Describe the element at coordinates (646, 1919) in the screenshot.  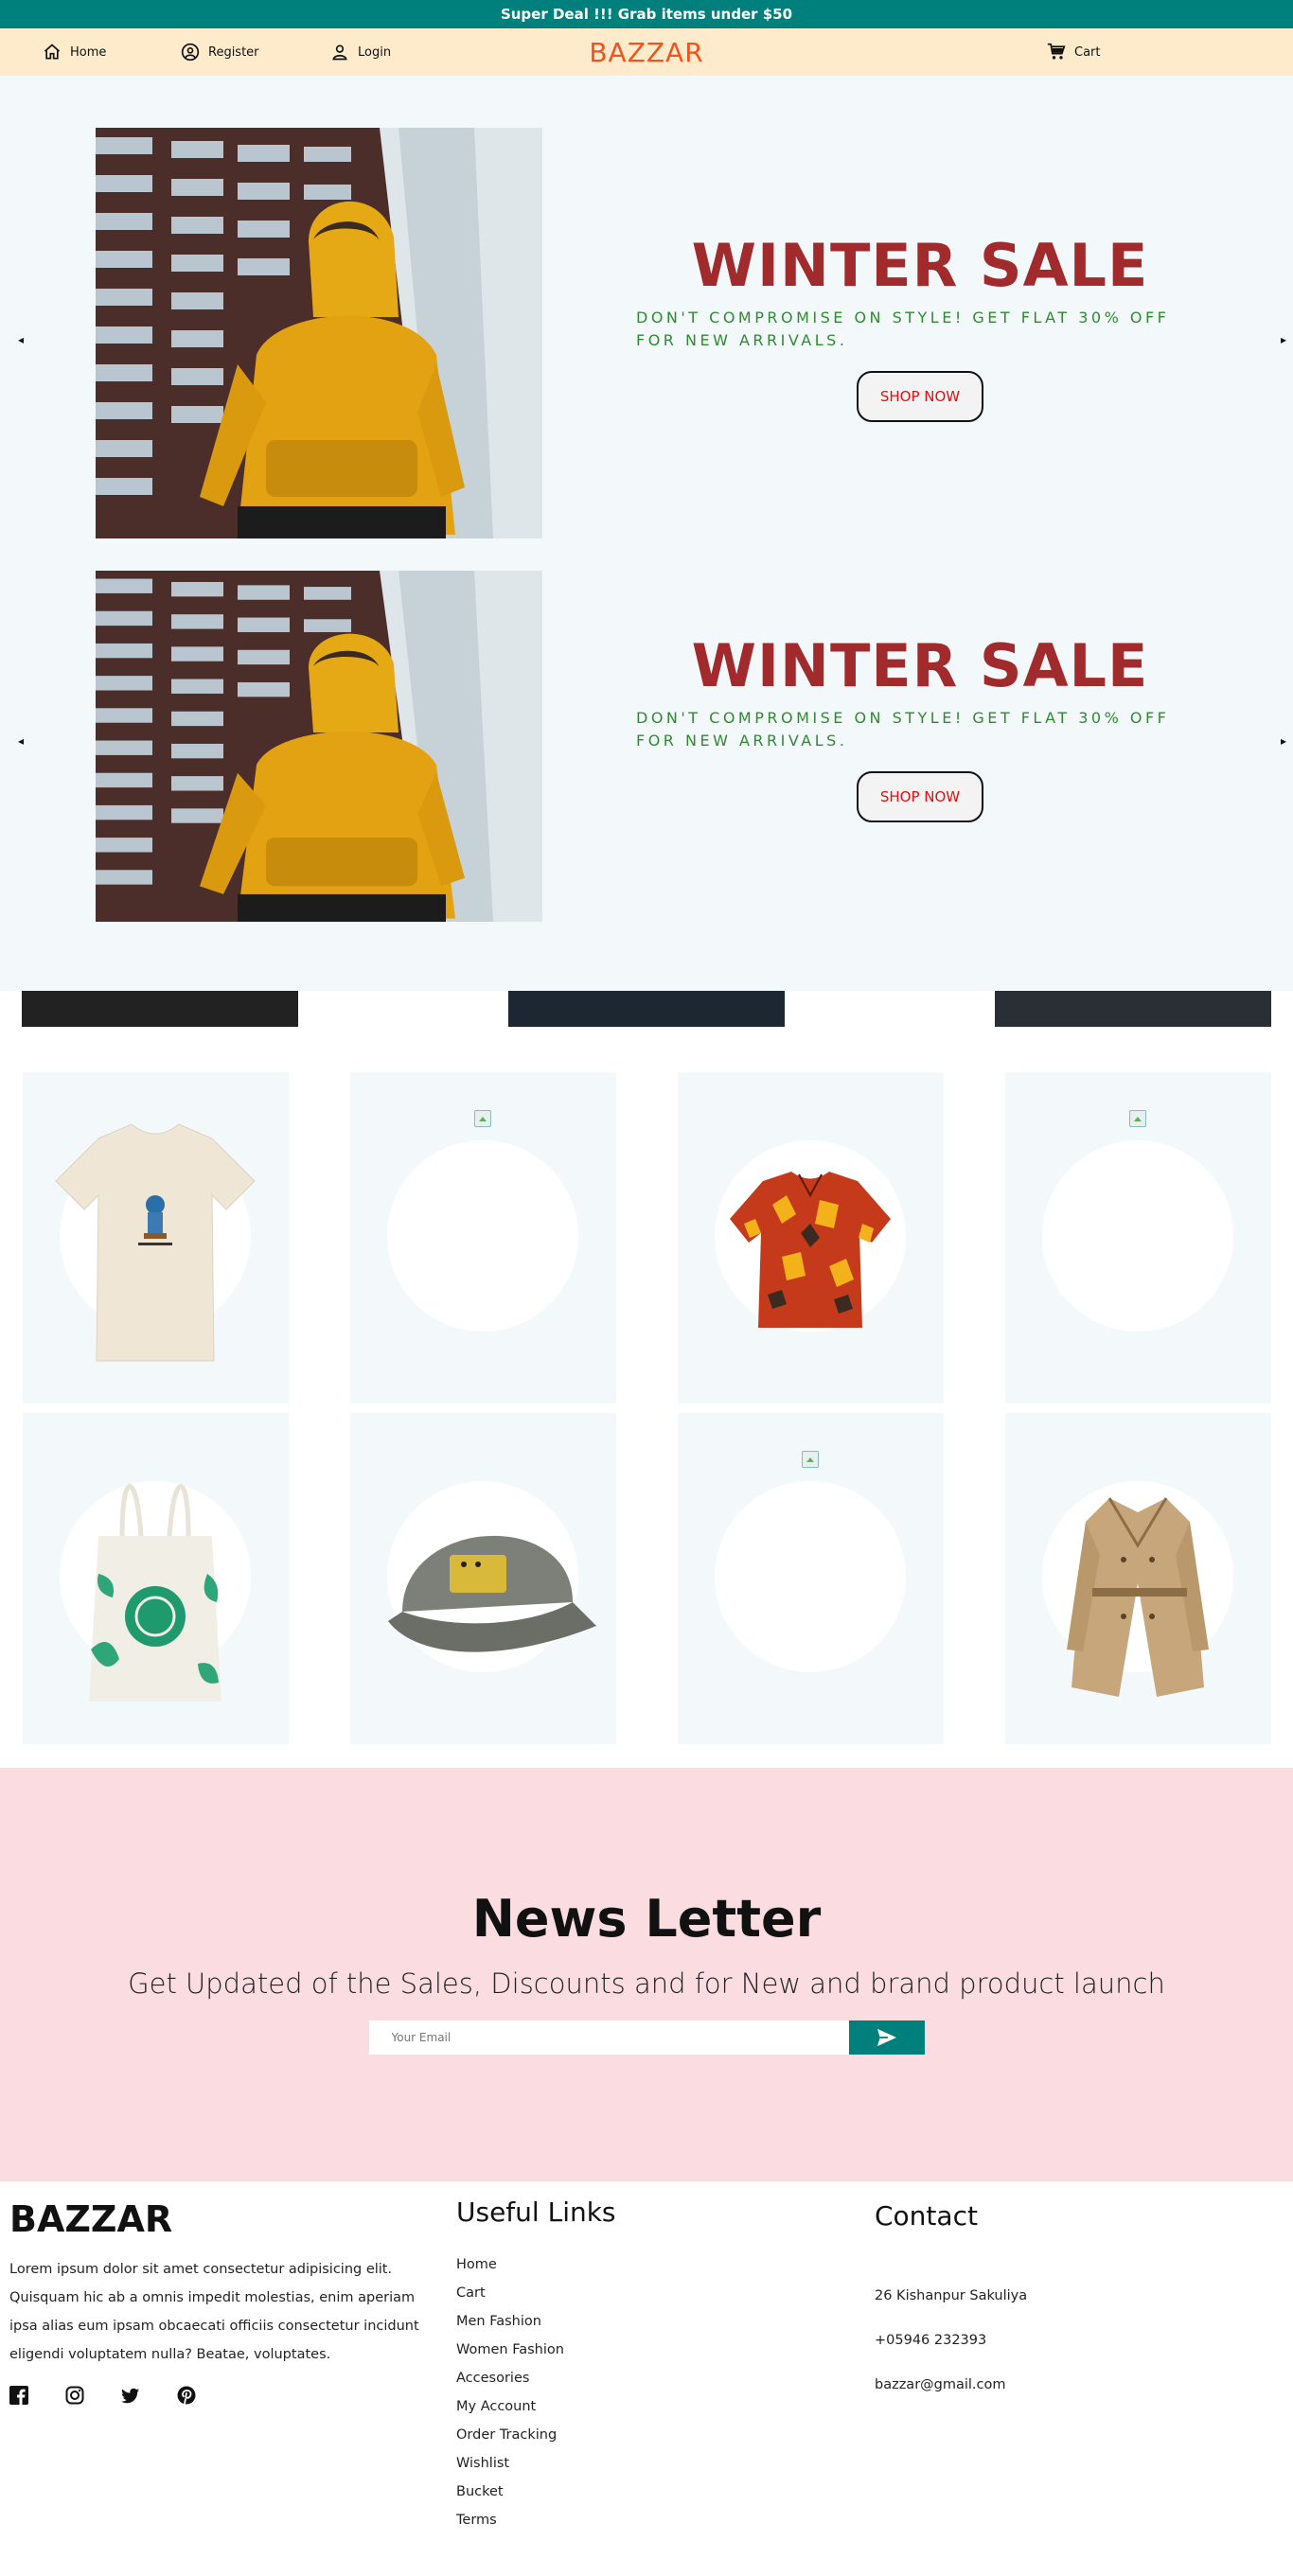
I see `newsletter-title: News Letter` at that location.